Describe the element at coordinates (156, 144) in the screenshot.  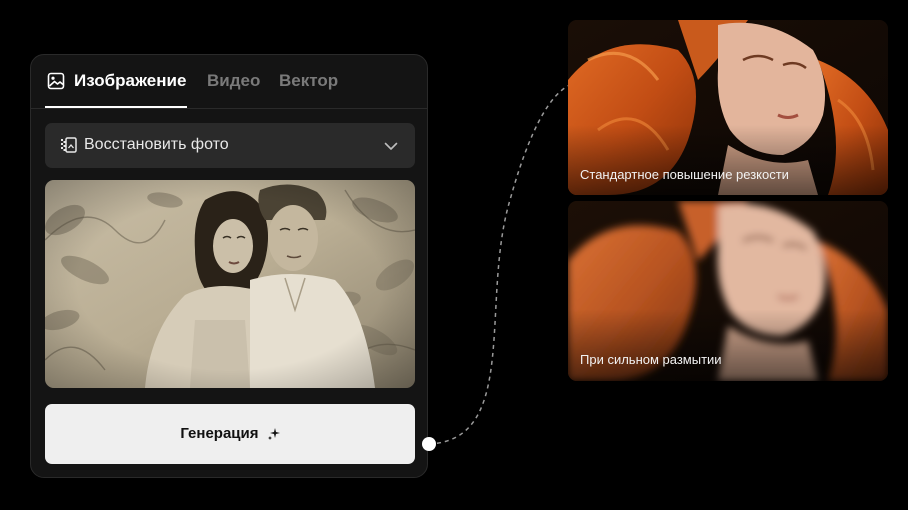
I see `mode-select-label: Восстановить фото` at that location.